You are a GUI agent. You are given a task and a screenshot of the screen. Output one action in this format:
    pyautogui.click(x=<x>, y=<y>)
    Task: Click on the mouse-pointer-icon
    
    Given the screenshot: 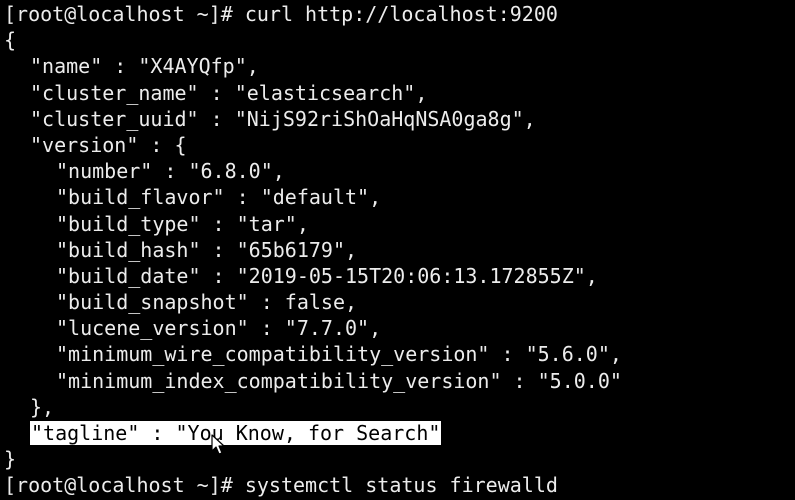 What is the action you would take?
    pyautogui.click(x=218, y=444)
    